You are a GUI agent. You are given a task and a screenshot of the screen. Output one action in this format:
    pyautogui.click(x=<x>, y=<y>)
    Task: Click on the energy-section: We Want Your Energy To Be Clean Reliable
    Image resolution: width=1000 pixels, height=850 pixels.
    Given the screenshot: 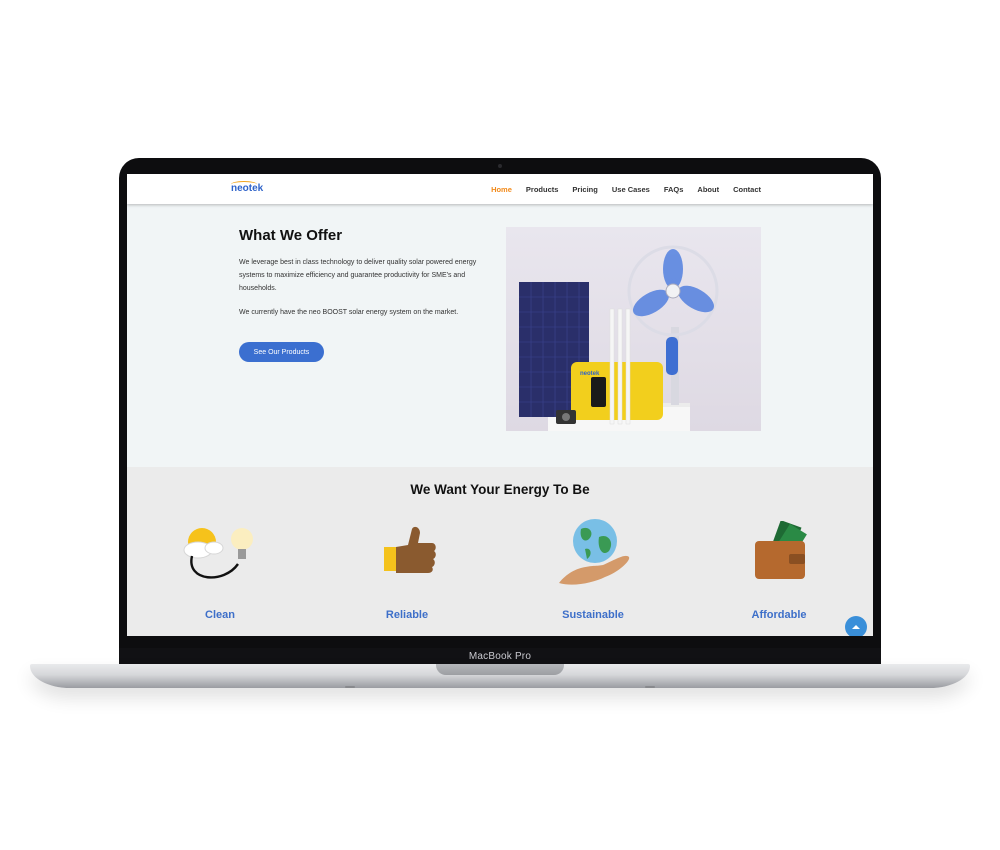 What is the action you would take?
    pyautogui.click(x=500, y=551)
    